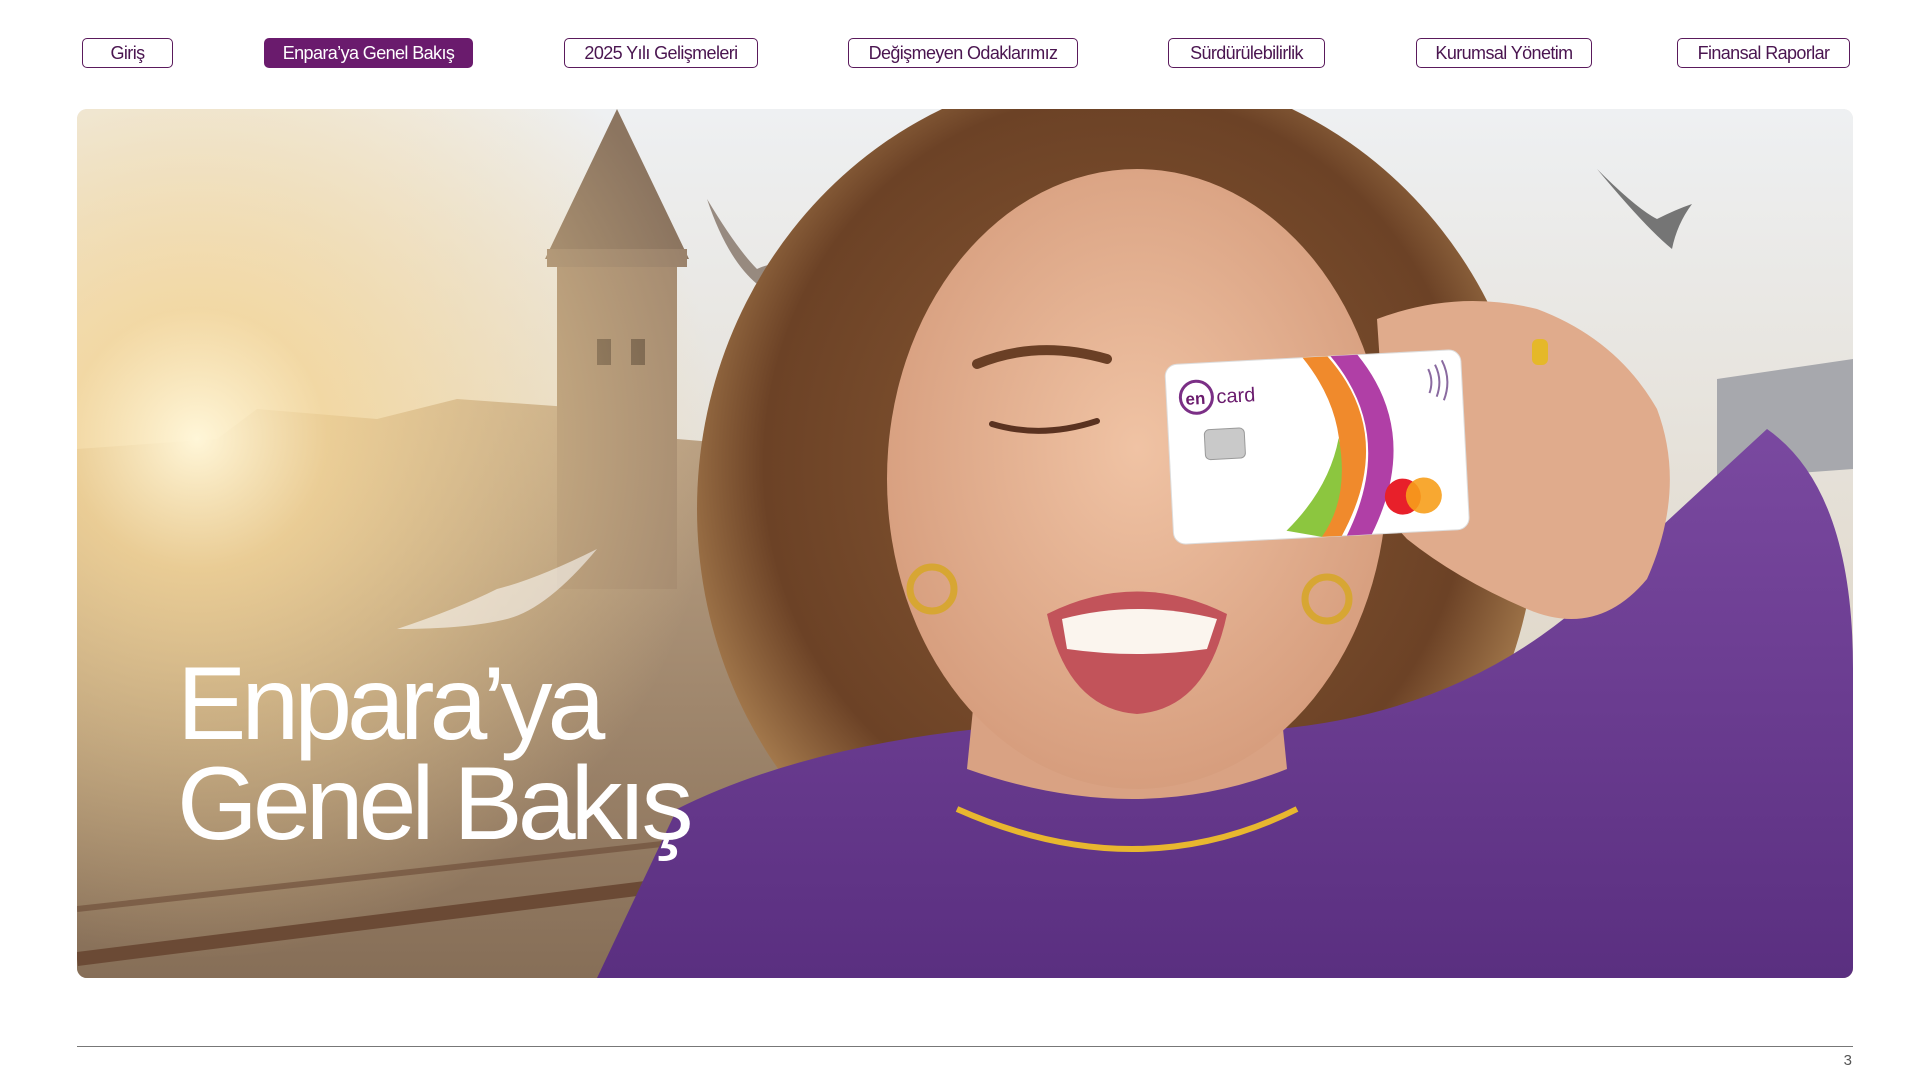 This screenshot has height=1081, width=1921. What do you see at coordinates (368, 53) in the screenshot?
I see `nav-tab-genel-bakis: Enpara’ya Genel Bakış` at bounding box center [368, 53].